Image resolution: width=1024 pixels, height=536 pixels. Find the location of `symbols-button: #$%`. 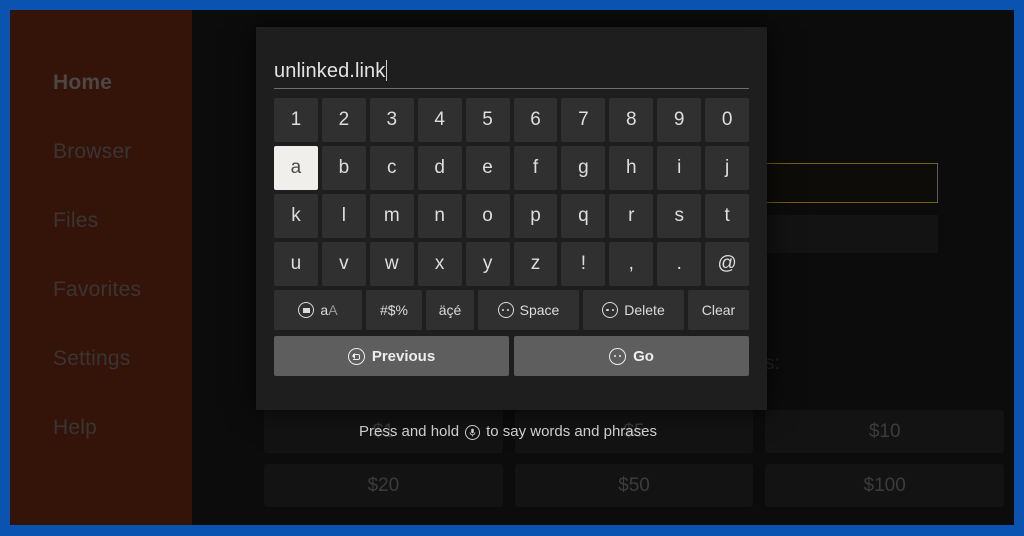

symbols-button: #$% is located at coordinates (394, 310).